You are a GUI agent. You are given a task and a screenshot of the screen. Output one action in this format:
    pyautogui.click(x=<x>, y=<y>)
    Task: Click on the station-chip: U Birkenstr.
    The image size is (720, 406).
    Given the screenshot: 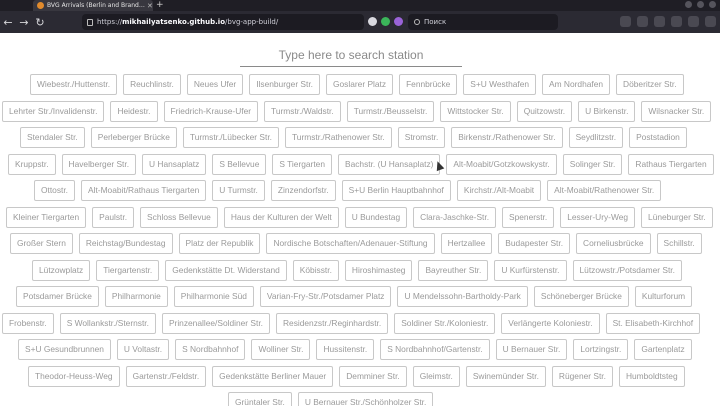 What is the action you would take?
    pyautogui.click(x=607, y=111)
    